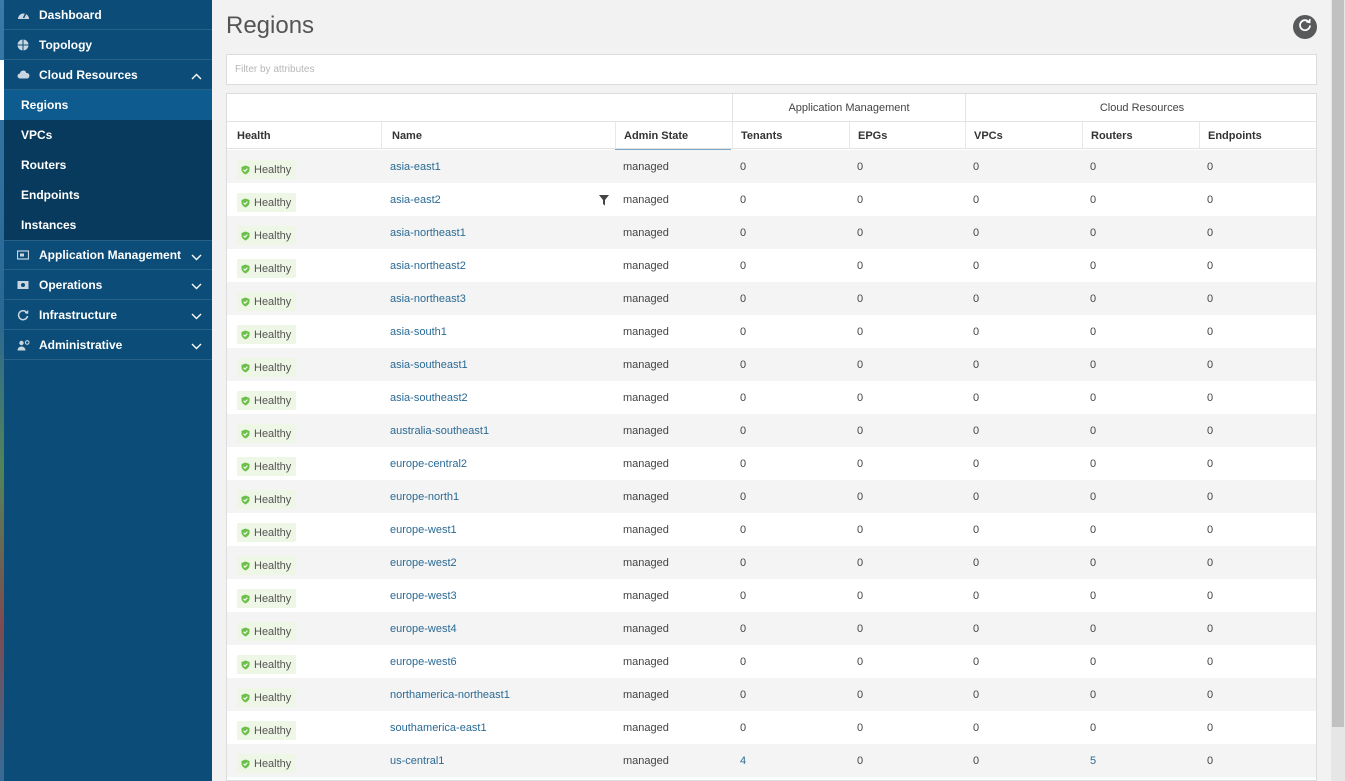 The image size is (1345, 781). I want to click on column-header-routers: Routers, so click(1140, 135).